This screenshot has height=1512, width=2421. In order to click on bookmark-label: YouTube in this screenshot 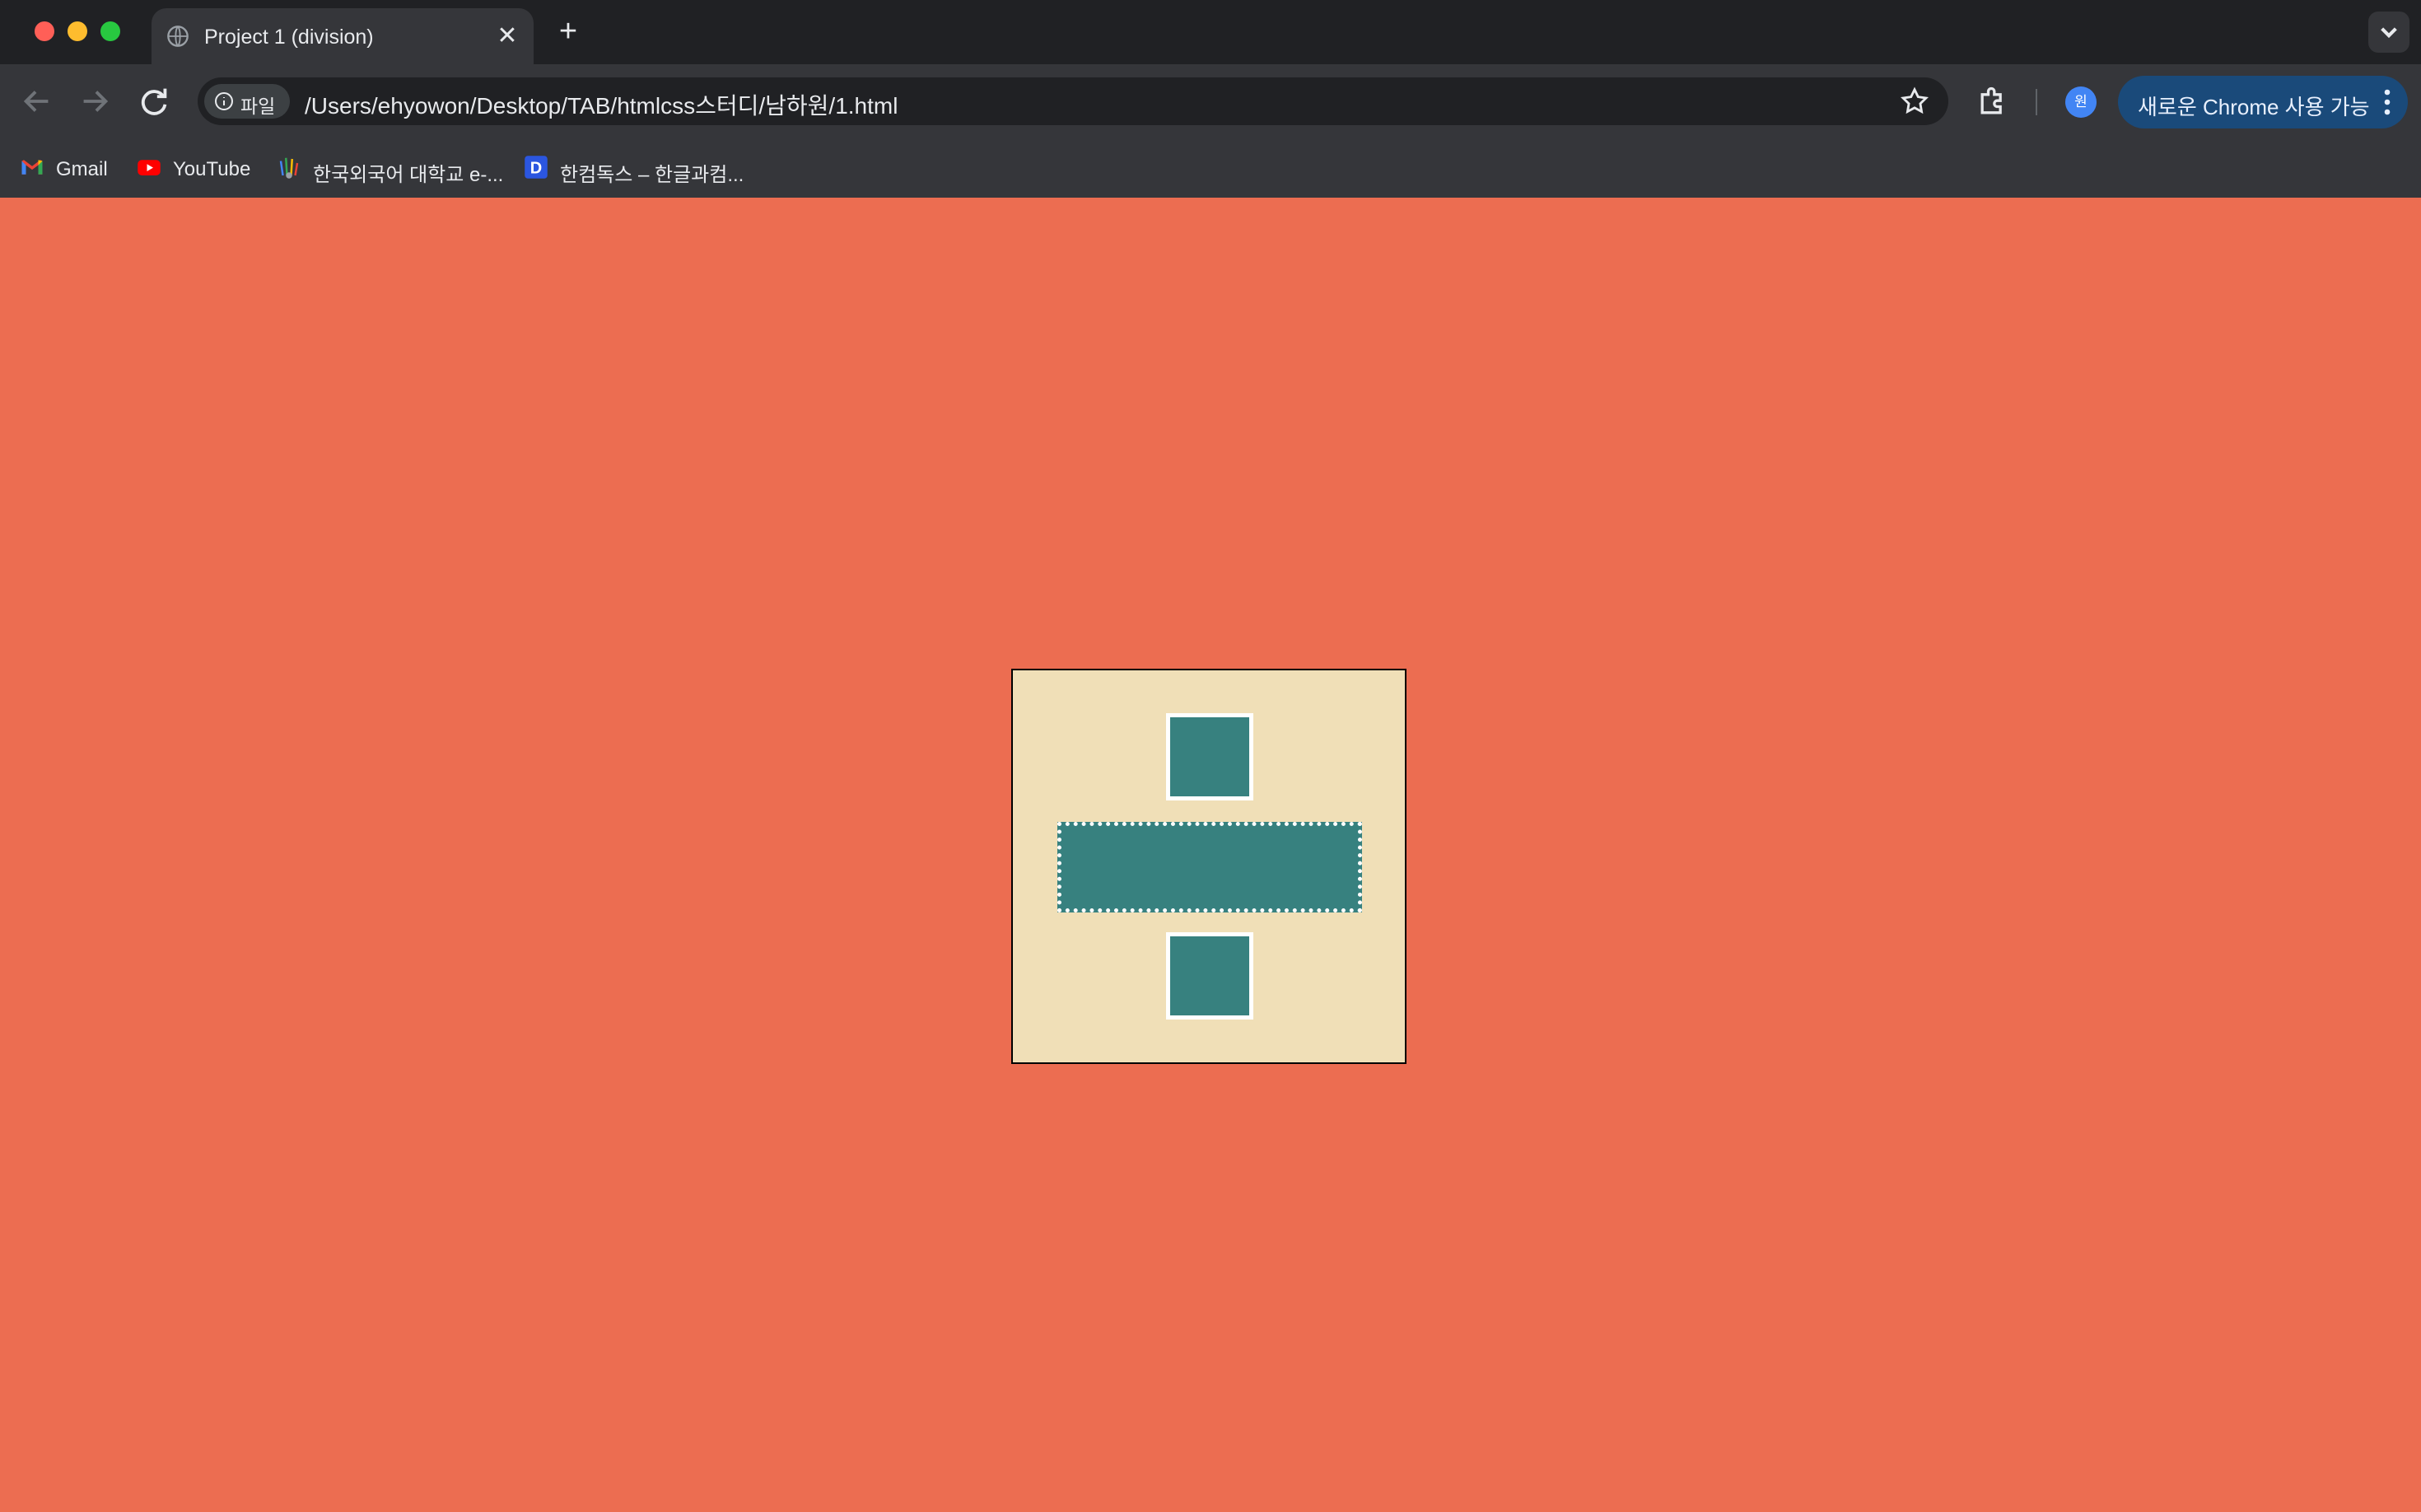, I will do `click(212, 169)`.